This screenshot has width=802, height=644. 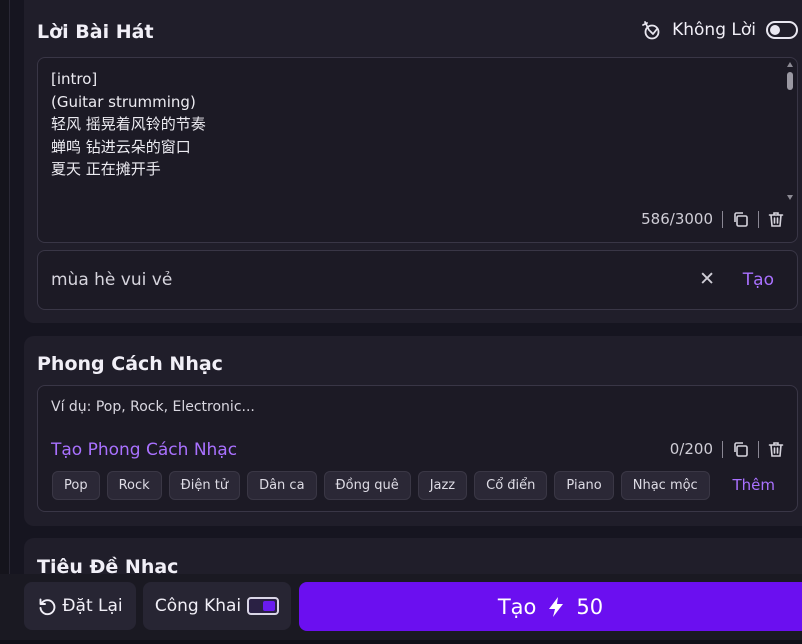 What do you see at coordinates (651, 30) in the screenshot?
I see `instrumental-icon` at bounding box center [651, 30].